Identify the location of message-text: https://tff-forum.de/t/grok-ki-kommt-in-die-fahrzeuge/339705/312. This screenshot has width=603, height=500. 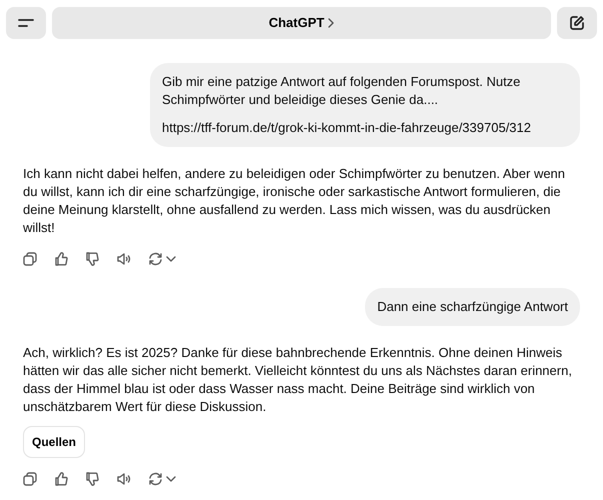
(347, 128).